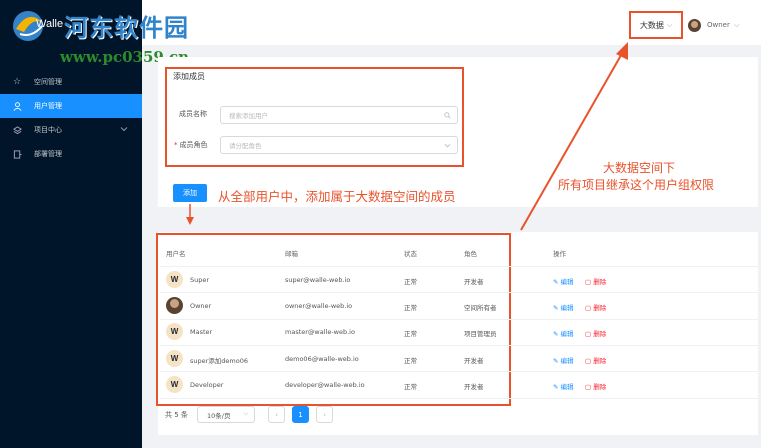 This screenshot has height=448, width=761. I want to click on watermark-title: 河东软件园, so click(126, 27).